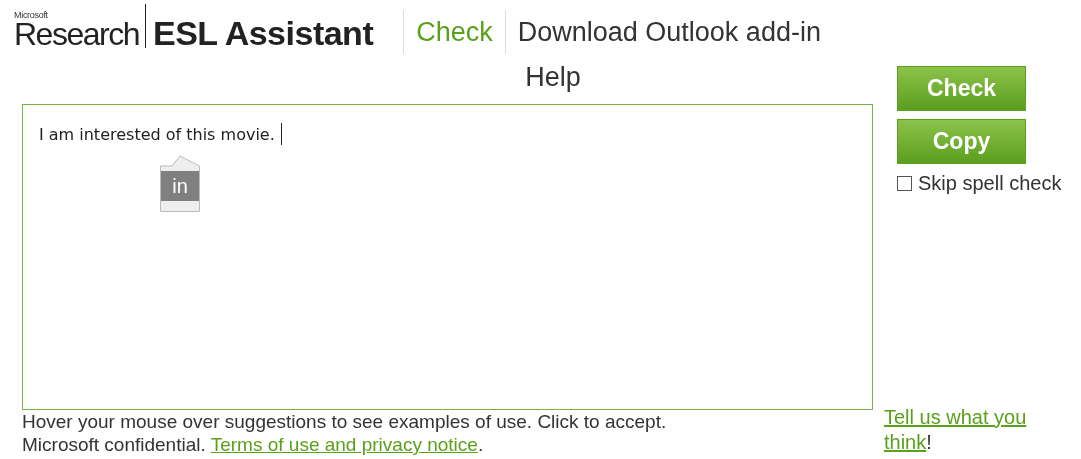 This screenshot has width=1081, height=459. Describe the element at coordinates (961, 88) in the screenshot. I see `check-button: Check` at that location.